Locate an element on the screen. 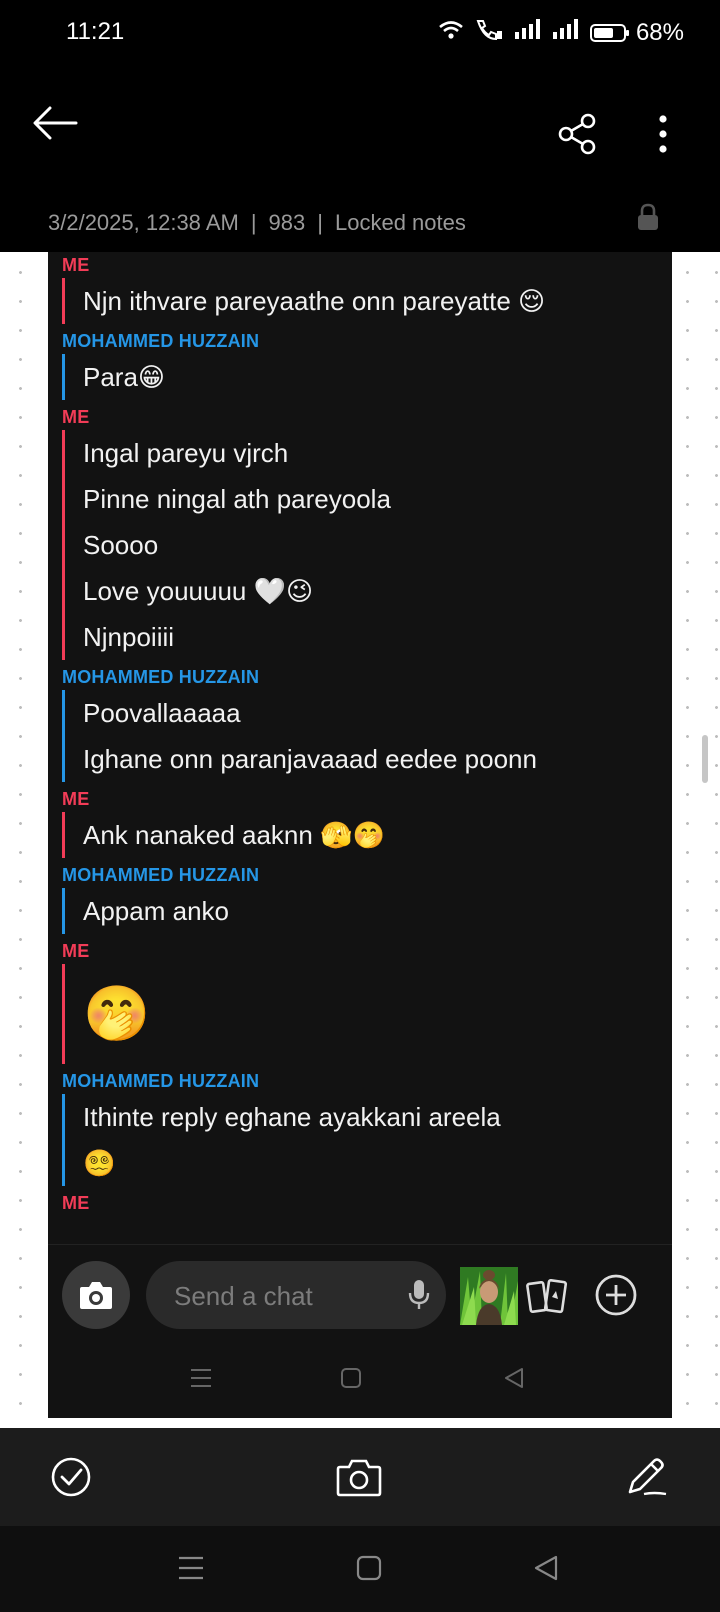 This screenshot has width=720, height=1612. note-folder: Locked notes is located at coordinates (400, 222).